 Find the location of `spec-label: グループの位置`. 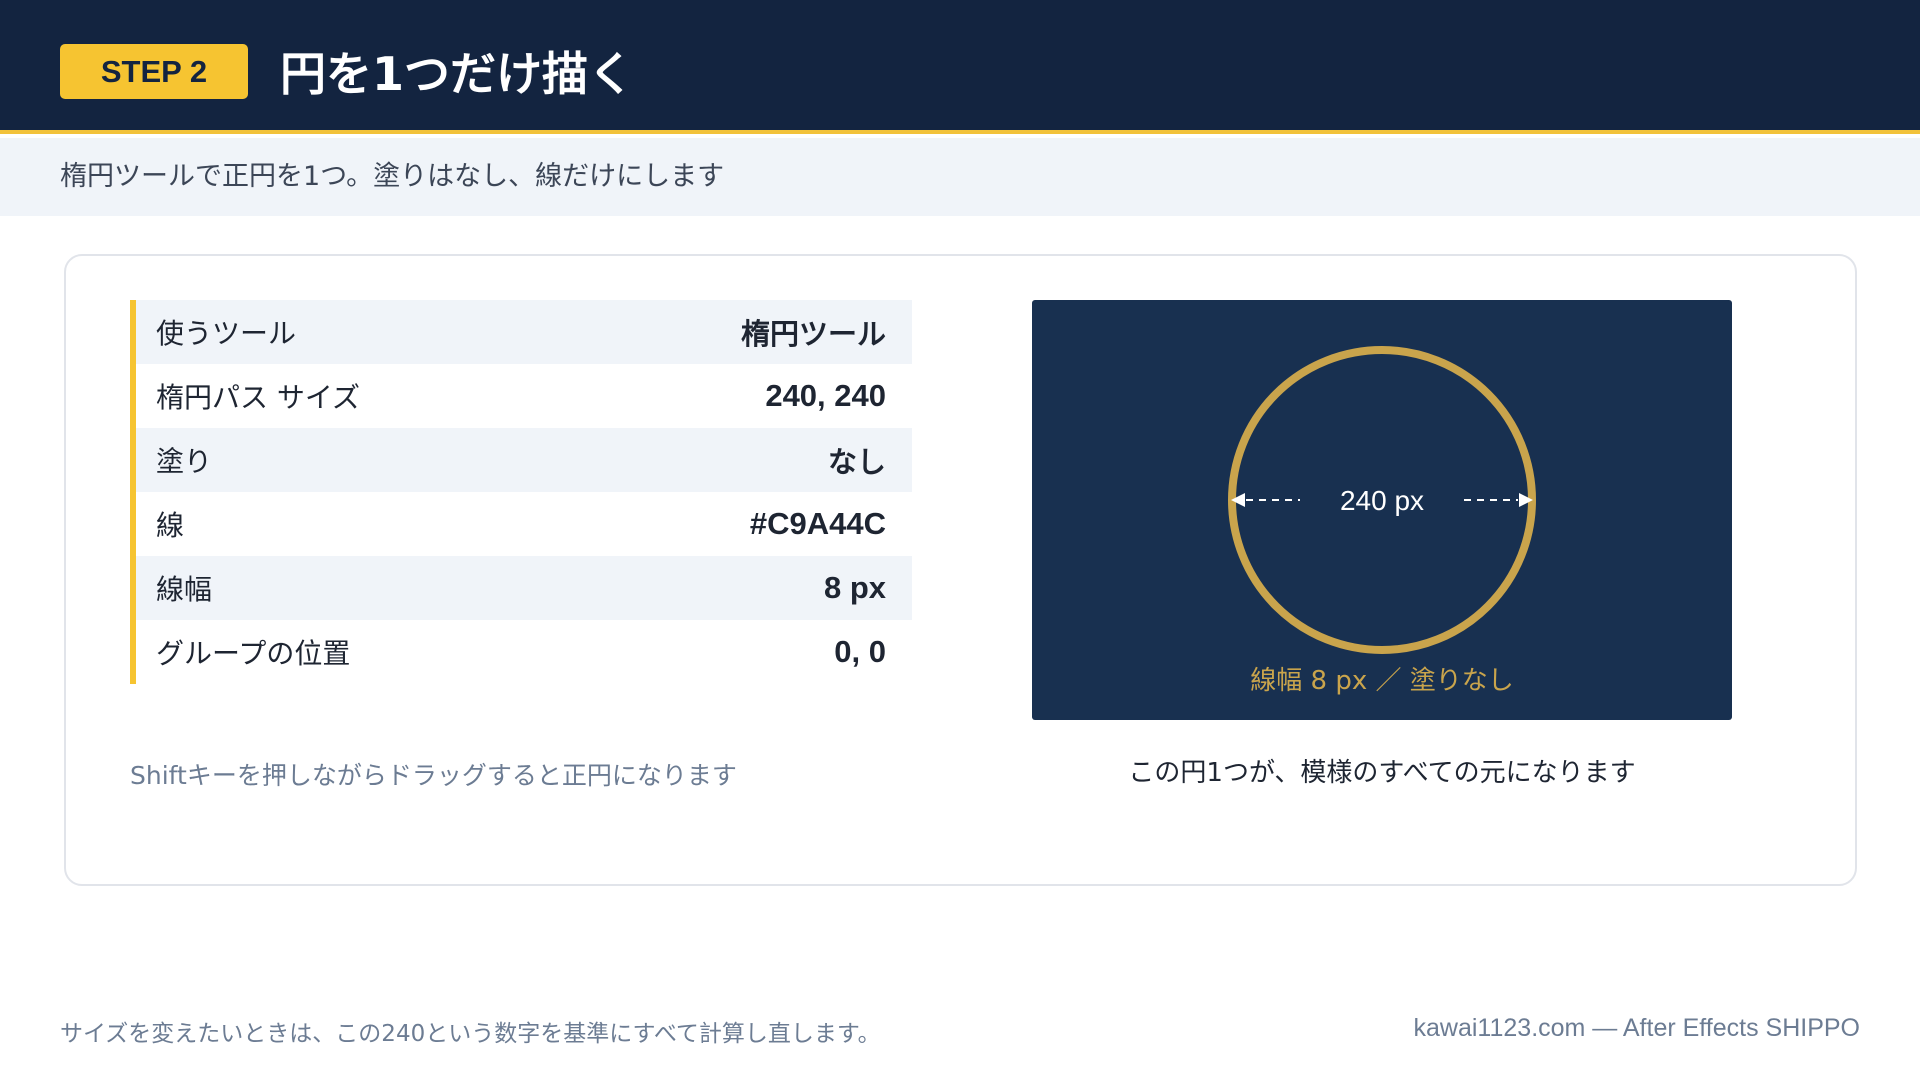

spec-label: グループの位置 is located at coordinates (253, 653).